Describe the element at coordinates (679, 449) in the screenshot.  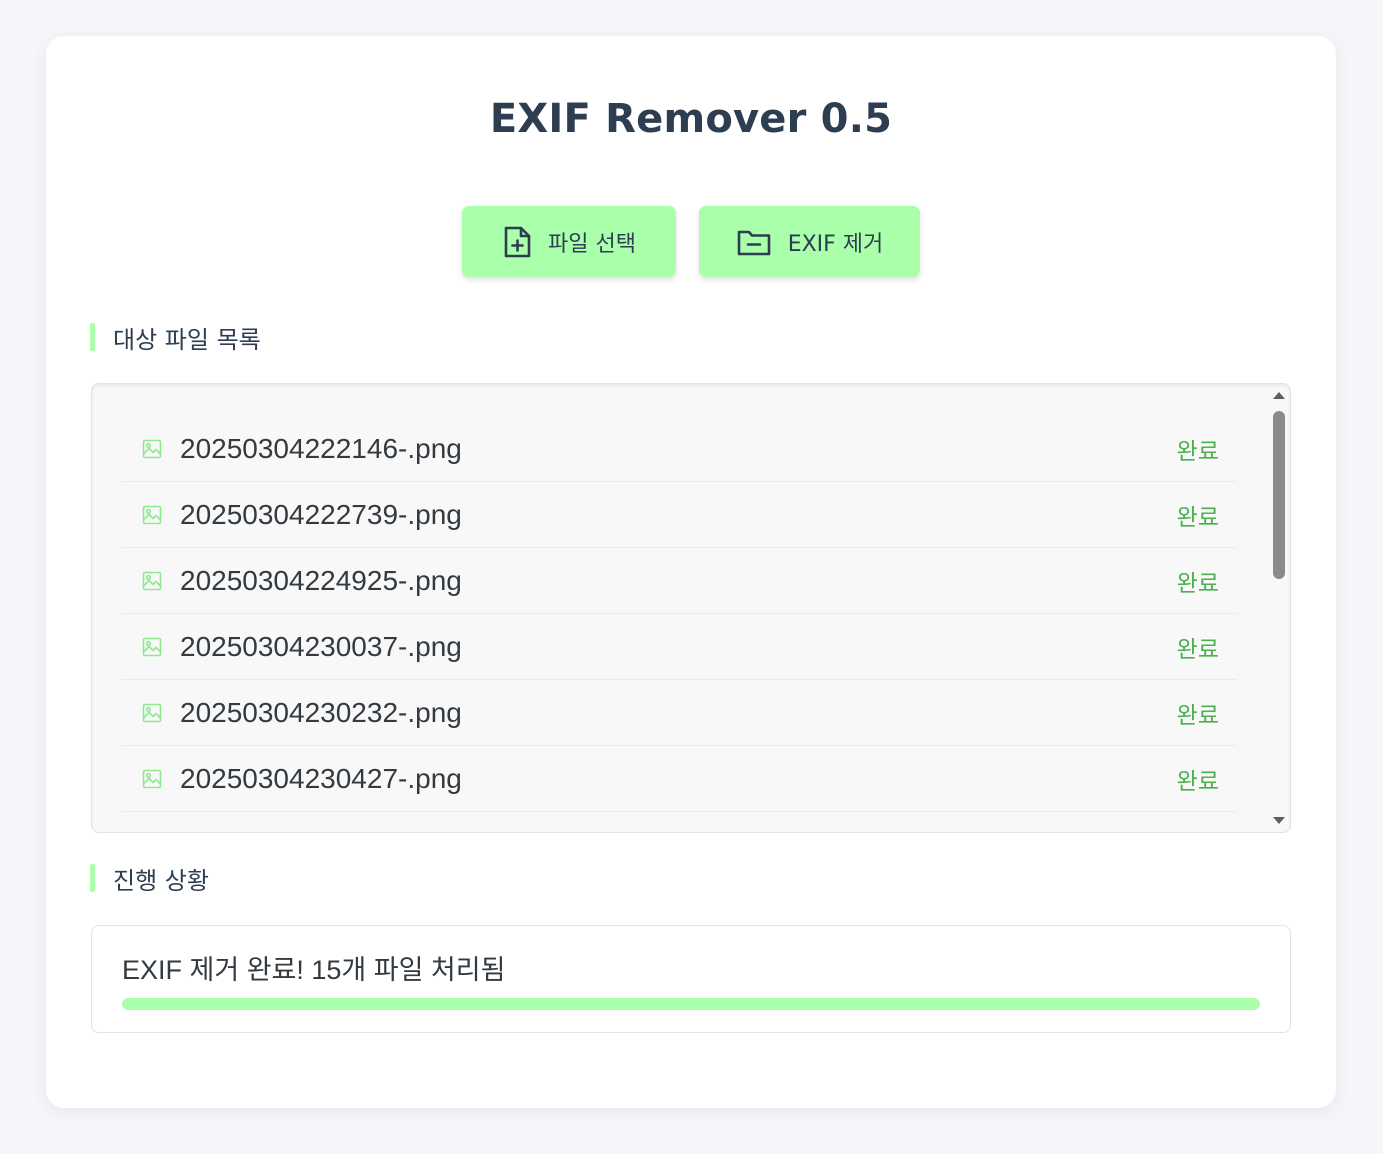
I see `file-row: 20250304222146-.png 완료` at that location.